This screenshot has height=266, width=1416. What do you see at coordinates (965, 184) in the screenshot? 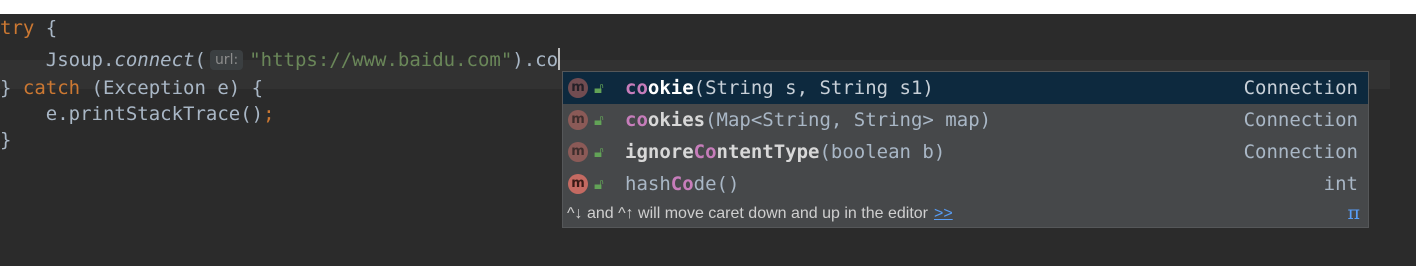
I see `completion-item-hashcode: m 🔓︎ hashCode() int` at bounding box center [965, 184].